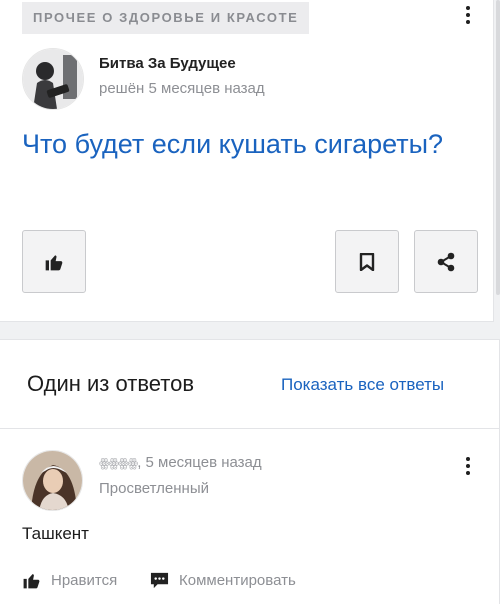  Describe the element at coordinates (55, 533) in the screenshot. I see `answer-text: Ташкент` at that location.